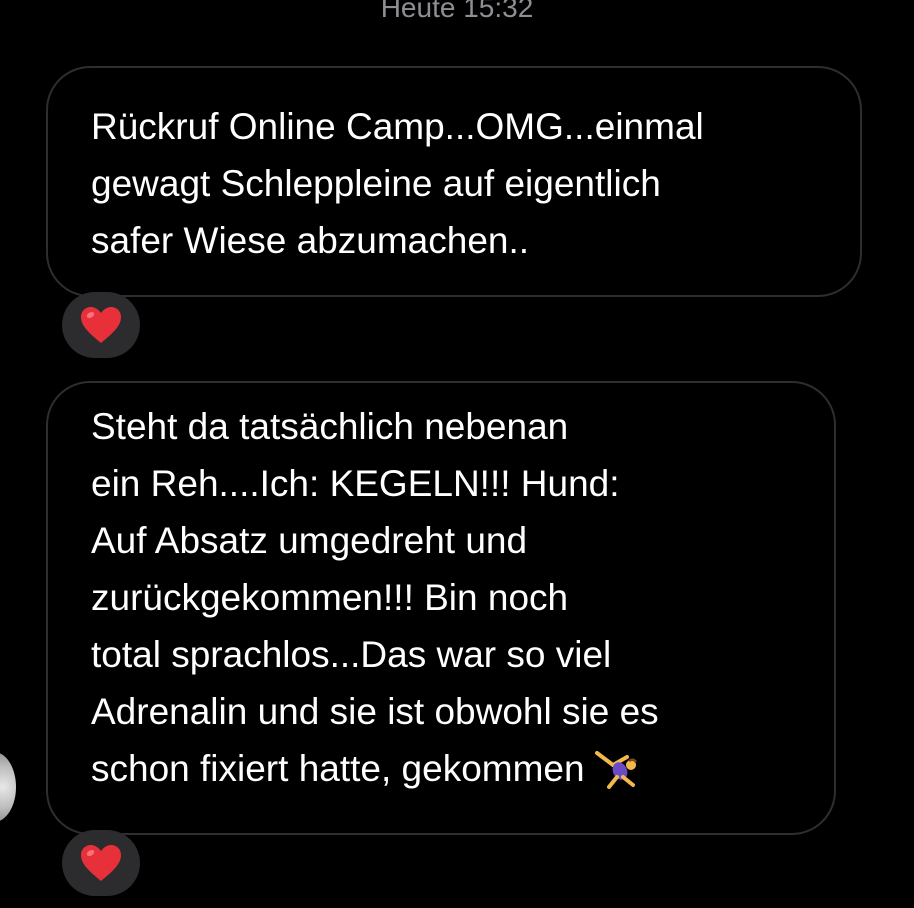 Image resolution: width=914 pixels, height=908 pixels. Describe the element at coordinates (615, 770) in the screenshot. I see `person-cartwheeling-icon` at that location.